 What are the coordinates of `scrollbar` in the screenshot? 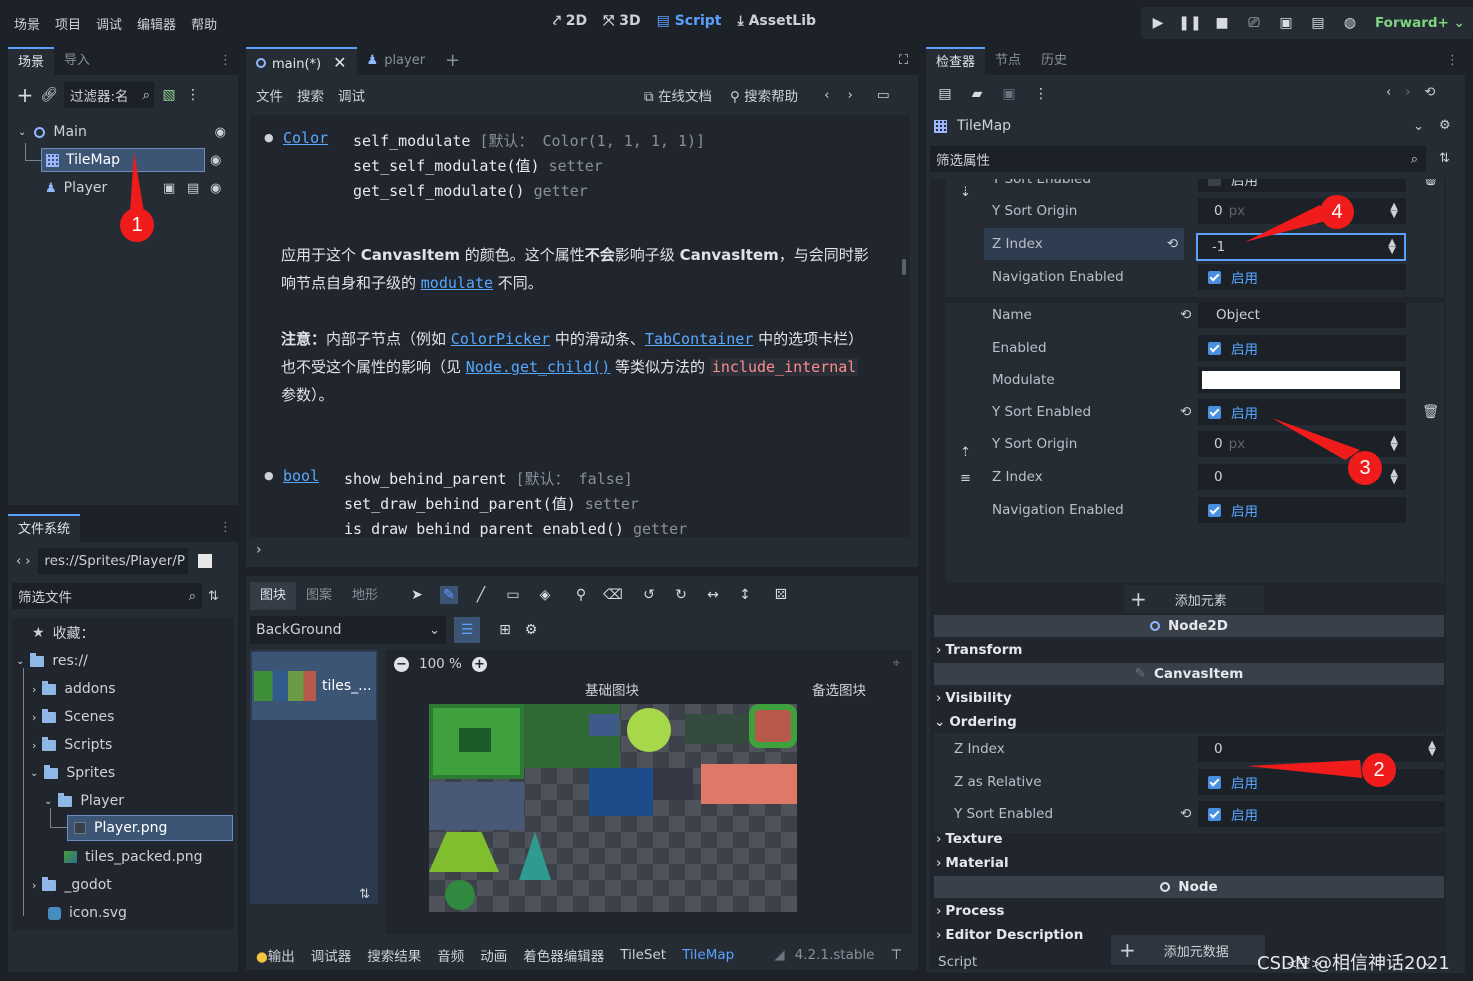 It's located at (904, 267).